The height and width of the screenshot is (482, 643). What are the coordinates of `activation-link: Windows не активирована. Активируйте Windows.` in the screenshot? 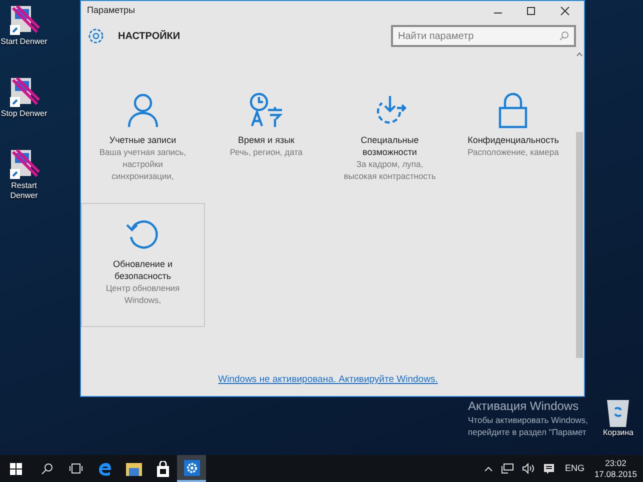 It's located at (328, 380).